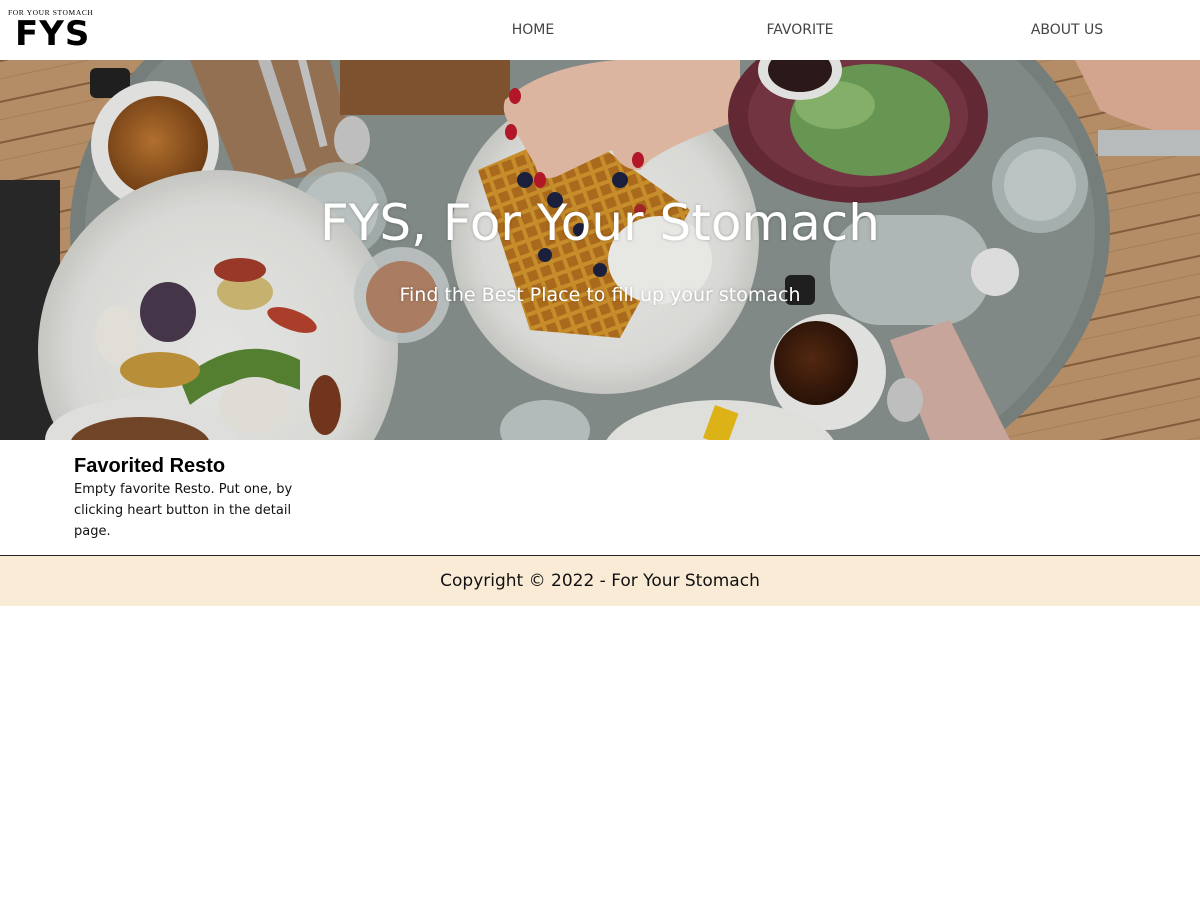 The height and width of the screenshot is (900, 1200). Describe the element at coordinates (533, 30) in the screenshot. I see `nav-home-link: HOME` at that location.